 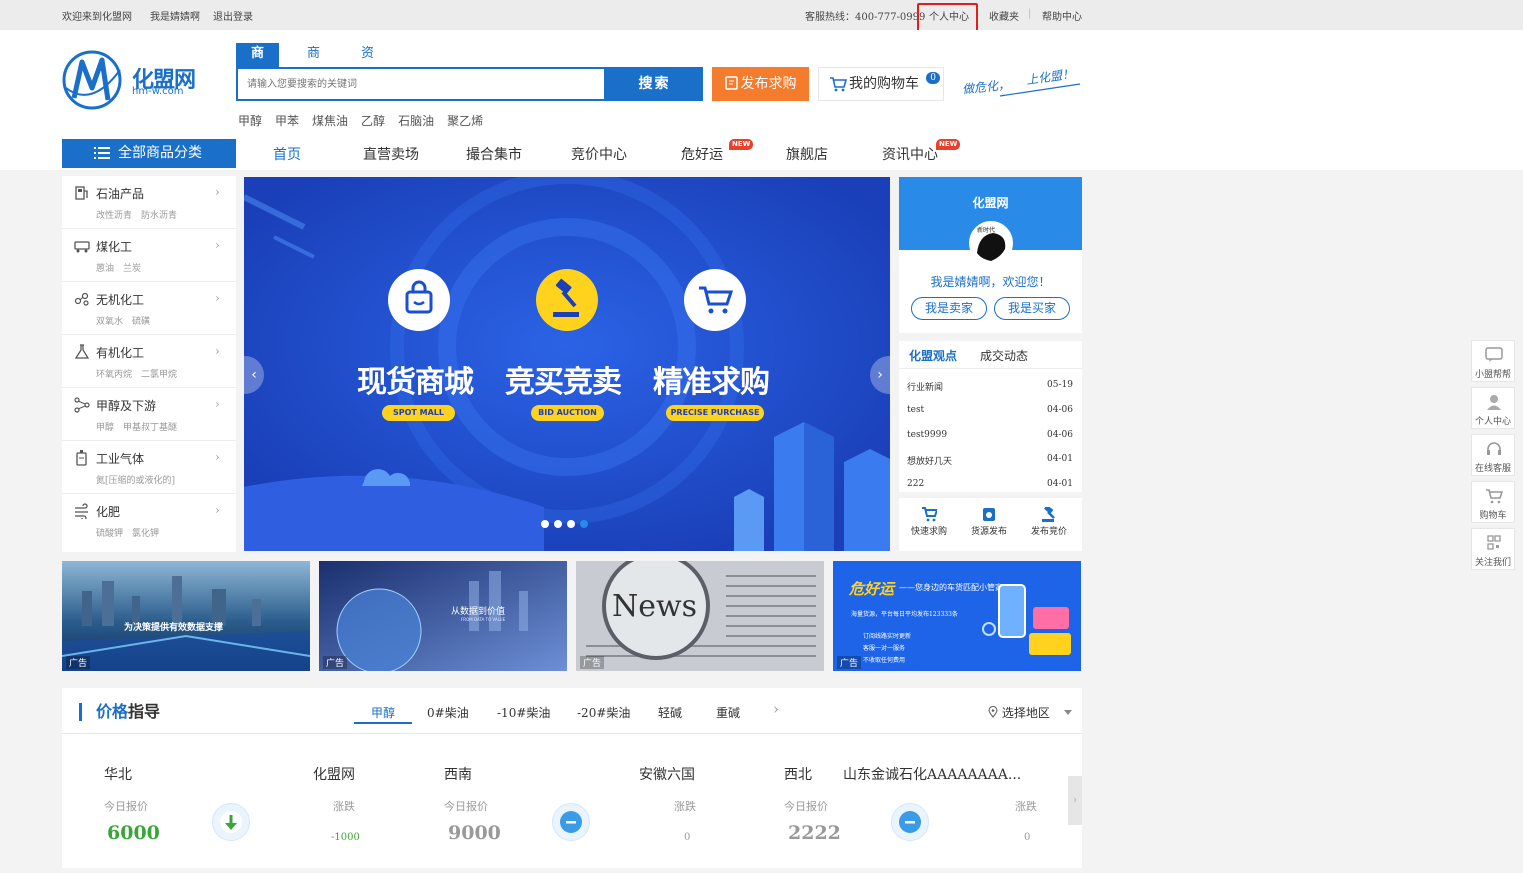 I want to click on price-tab: -20#柴油, so click(x=603, y=712).